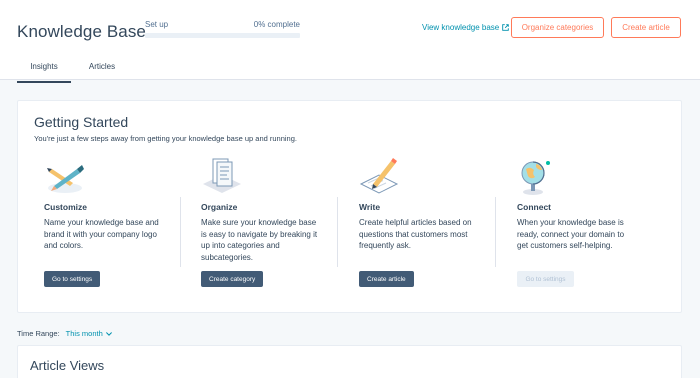 The width and height of the screenshot is (700, 378). What do you see at coordinates (379, 176) in the screenshot?
I see `pencil-paper-icon` at bounding box center [379, 176].